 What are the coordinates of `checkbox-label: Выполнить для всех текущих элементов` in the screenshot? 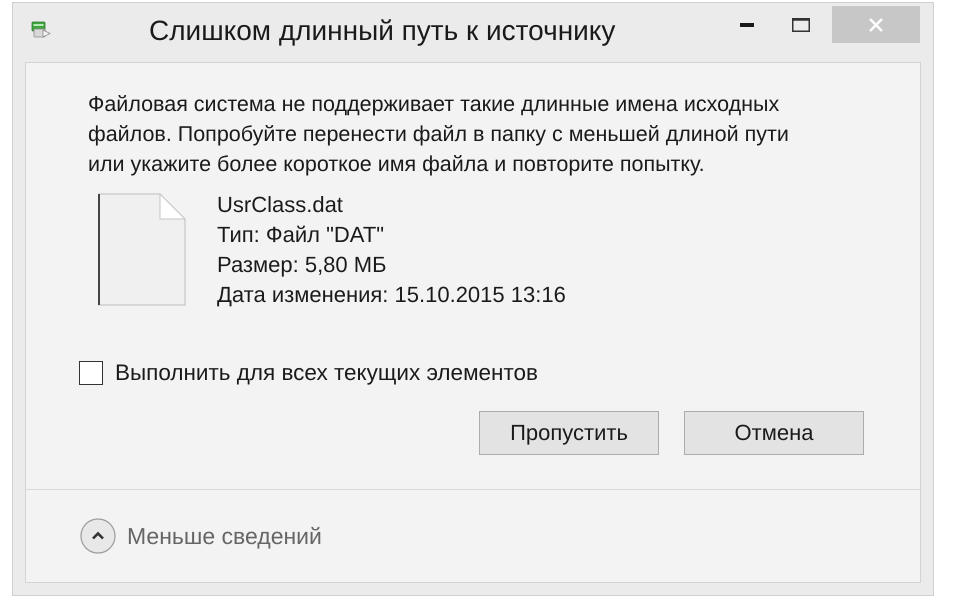 It's located at (326, 373).